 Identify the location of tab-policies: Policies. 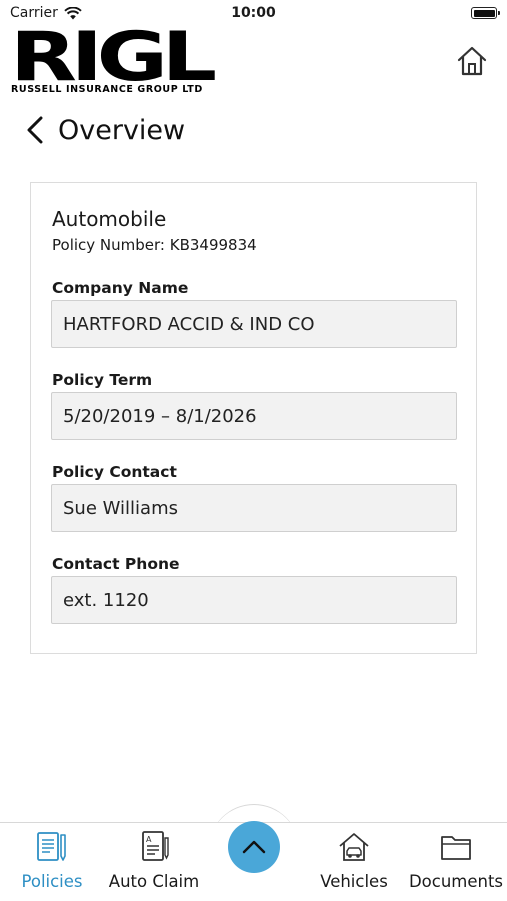
(52, 864).